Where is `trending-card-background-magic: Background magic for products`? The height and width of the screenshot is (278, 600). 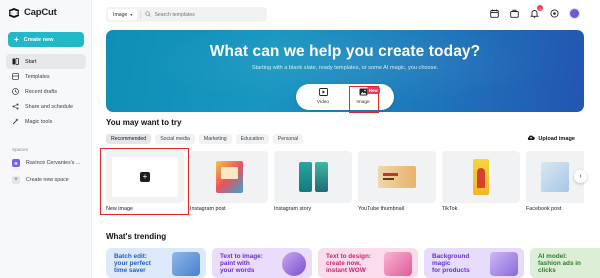 trending-card-background-magic: Background magic for products is located at coordinates (474, 263).